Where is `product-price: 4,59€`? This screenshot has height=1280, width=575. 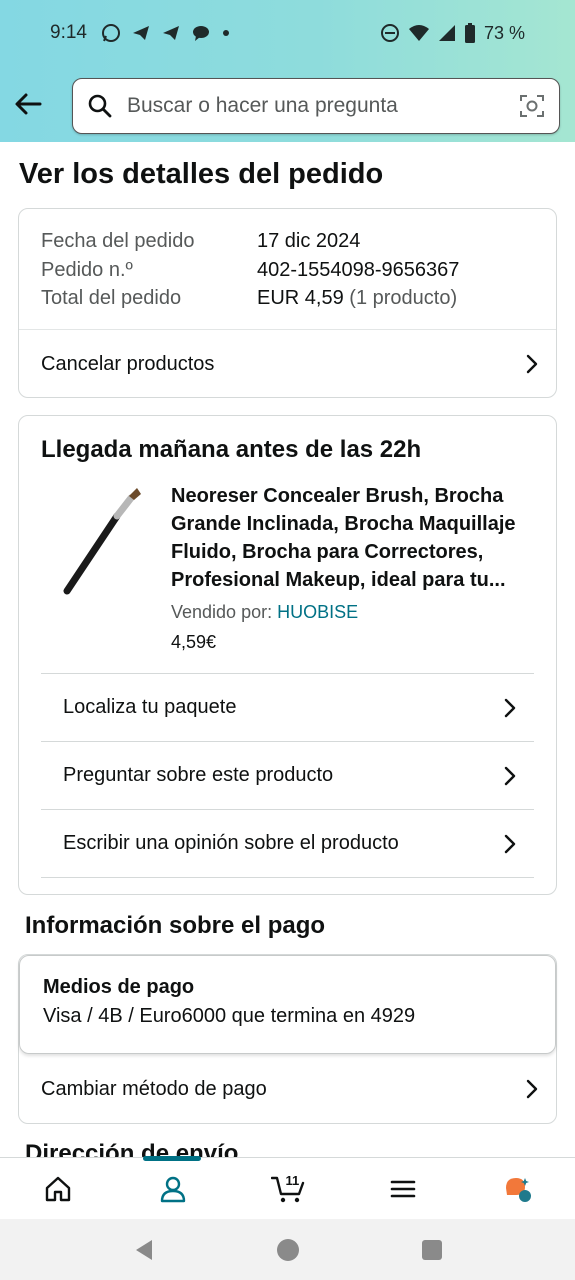 product-price: 4,59€ is located at coordinates (194, 642).